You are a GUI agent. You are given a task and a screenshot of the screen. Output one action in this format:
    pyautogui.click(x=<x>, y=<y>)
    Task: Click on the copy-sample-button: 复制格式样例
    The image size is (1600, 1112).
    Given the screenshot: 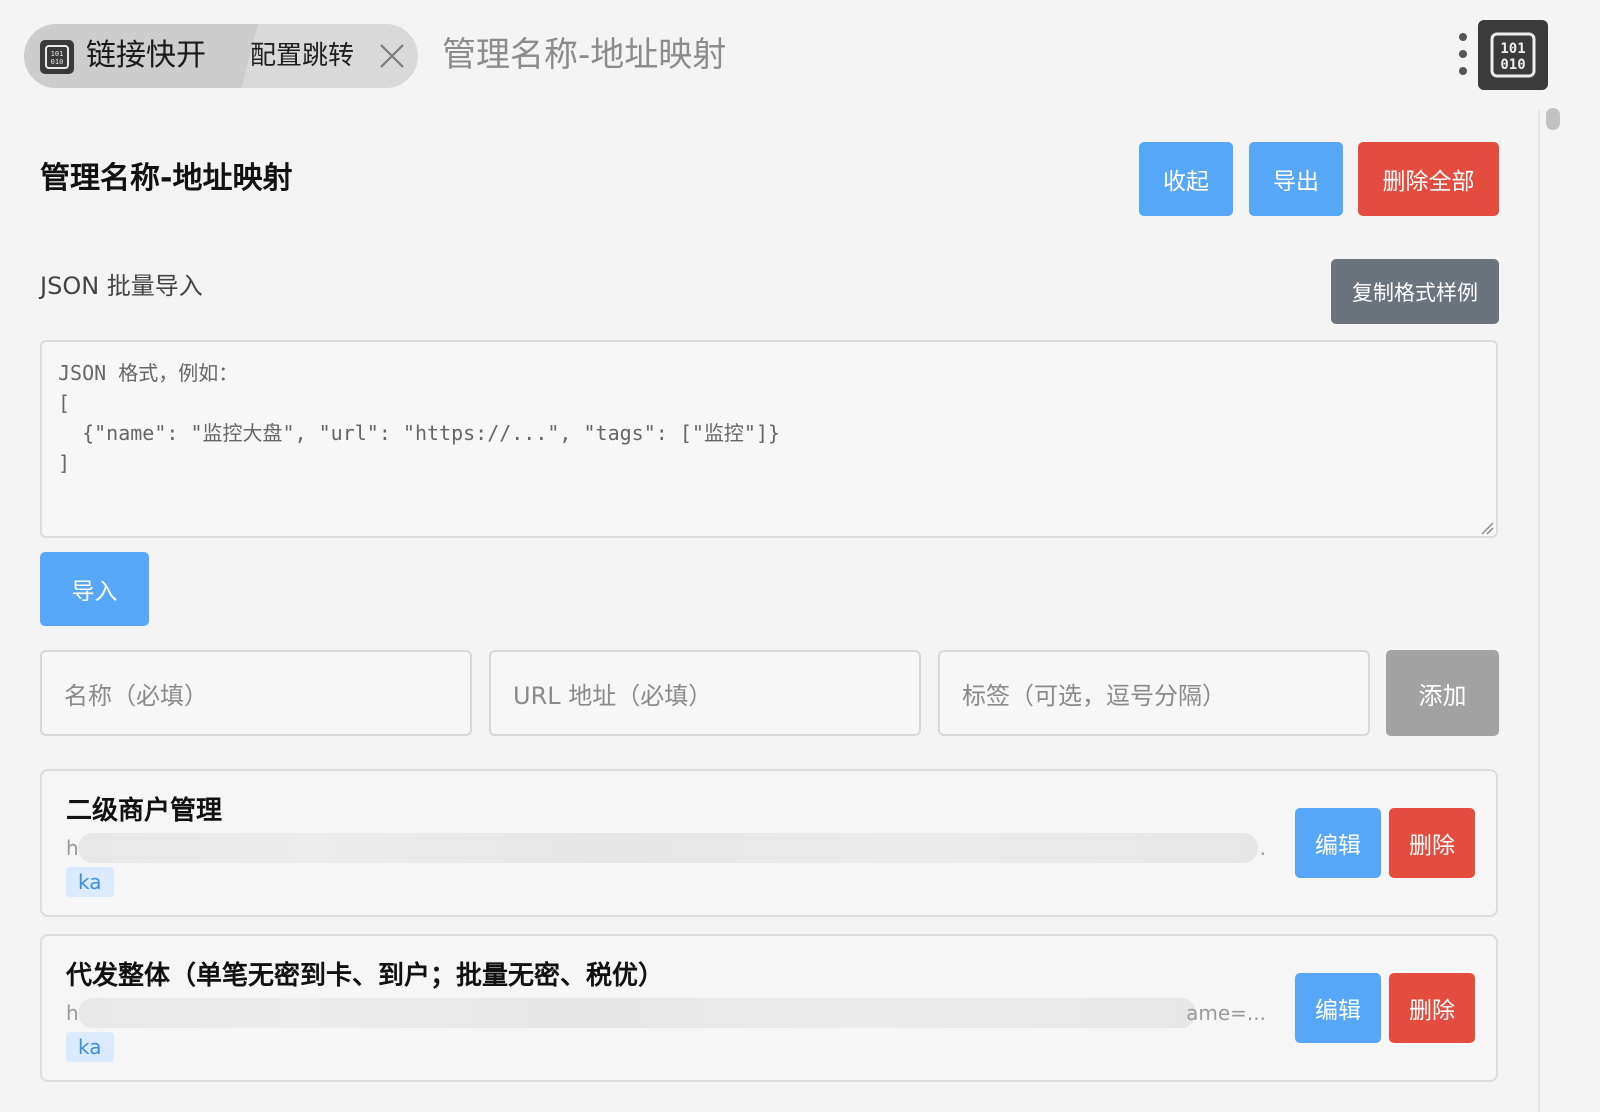 What is the action you would take?
    pyautogui.click(x=1415, y=291)
    